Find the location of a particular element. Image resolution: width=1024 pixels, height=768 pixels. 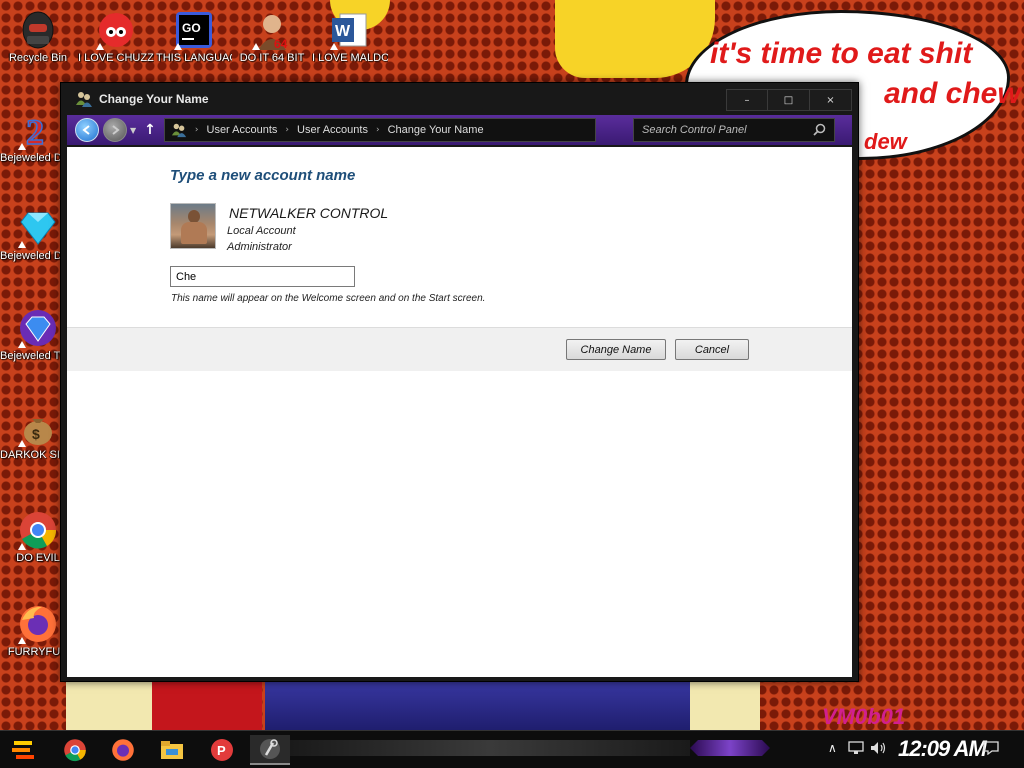

forward-button is located at coordinates (115, 130).